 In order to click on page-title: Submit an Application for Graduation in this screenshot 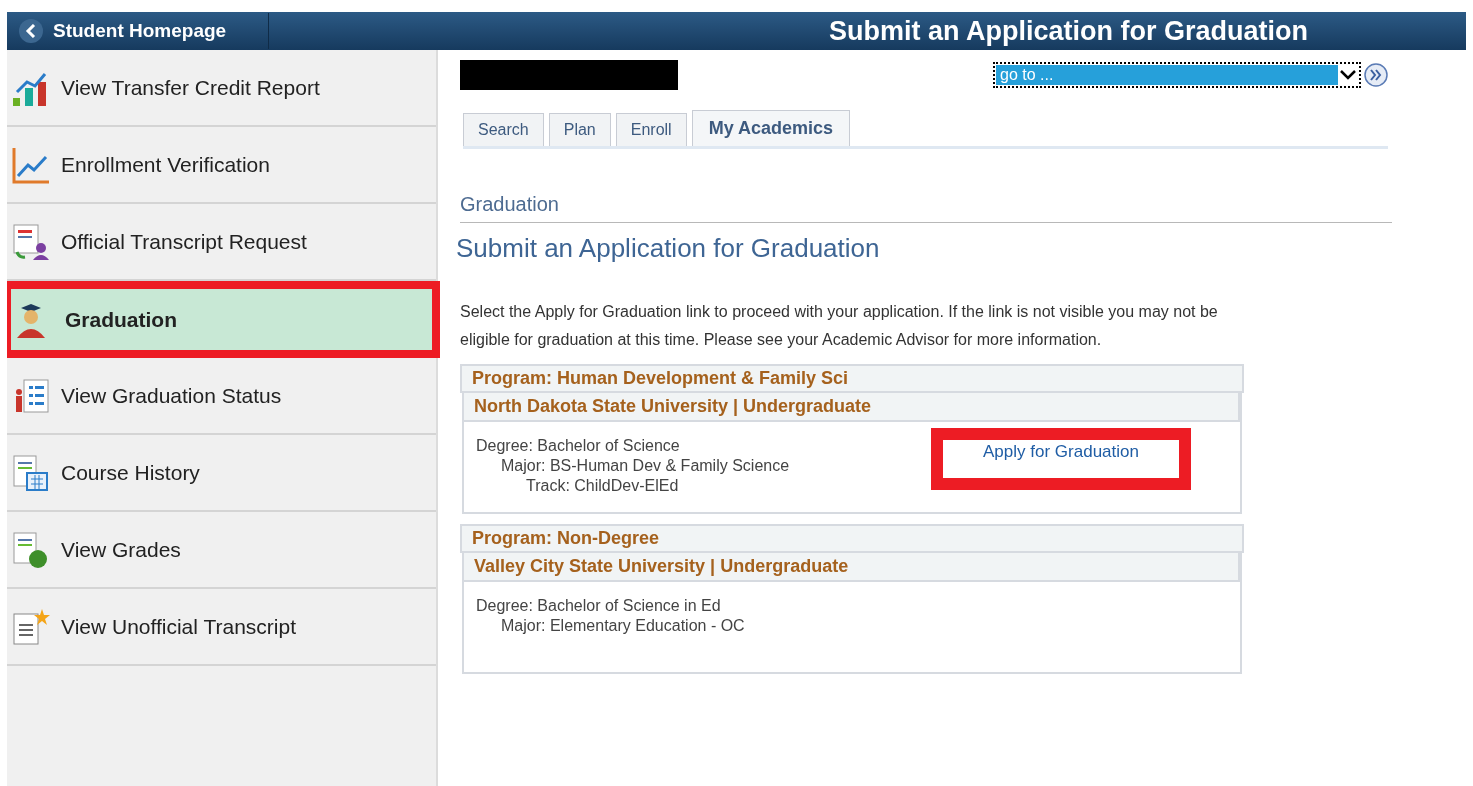, I will do `click(668, 248)`.